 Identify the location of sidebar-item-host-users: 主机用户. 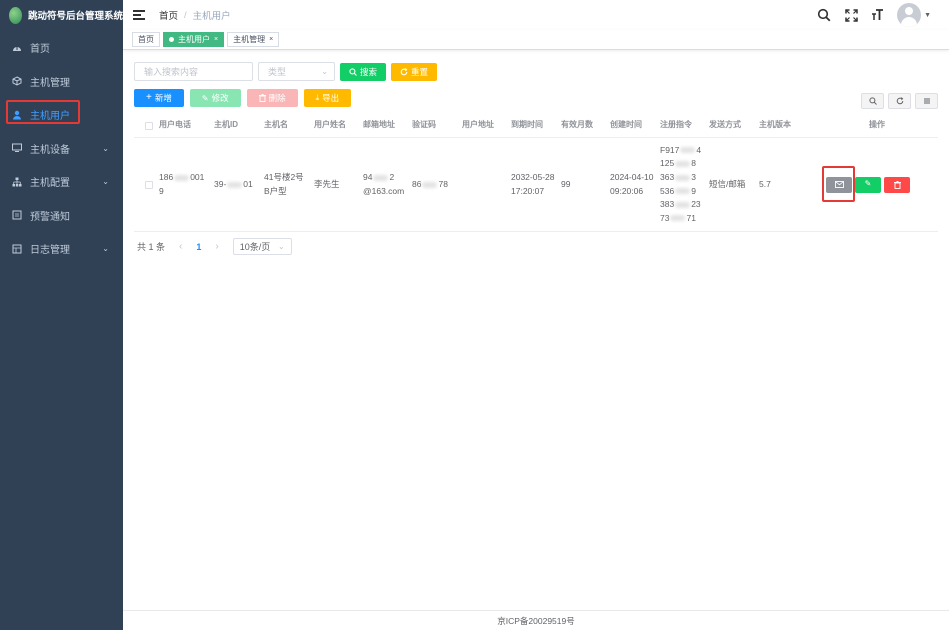
(61, 115).